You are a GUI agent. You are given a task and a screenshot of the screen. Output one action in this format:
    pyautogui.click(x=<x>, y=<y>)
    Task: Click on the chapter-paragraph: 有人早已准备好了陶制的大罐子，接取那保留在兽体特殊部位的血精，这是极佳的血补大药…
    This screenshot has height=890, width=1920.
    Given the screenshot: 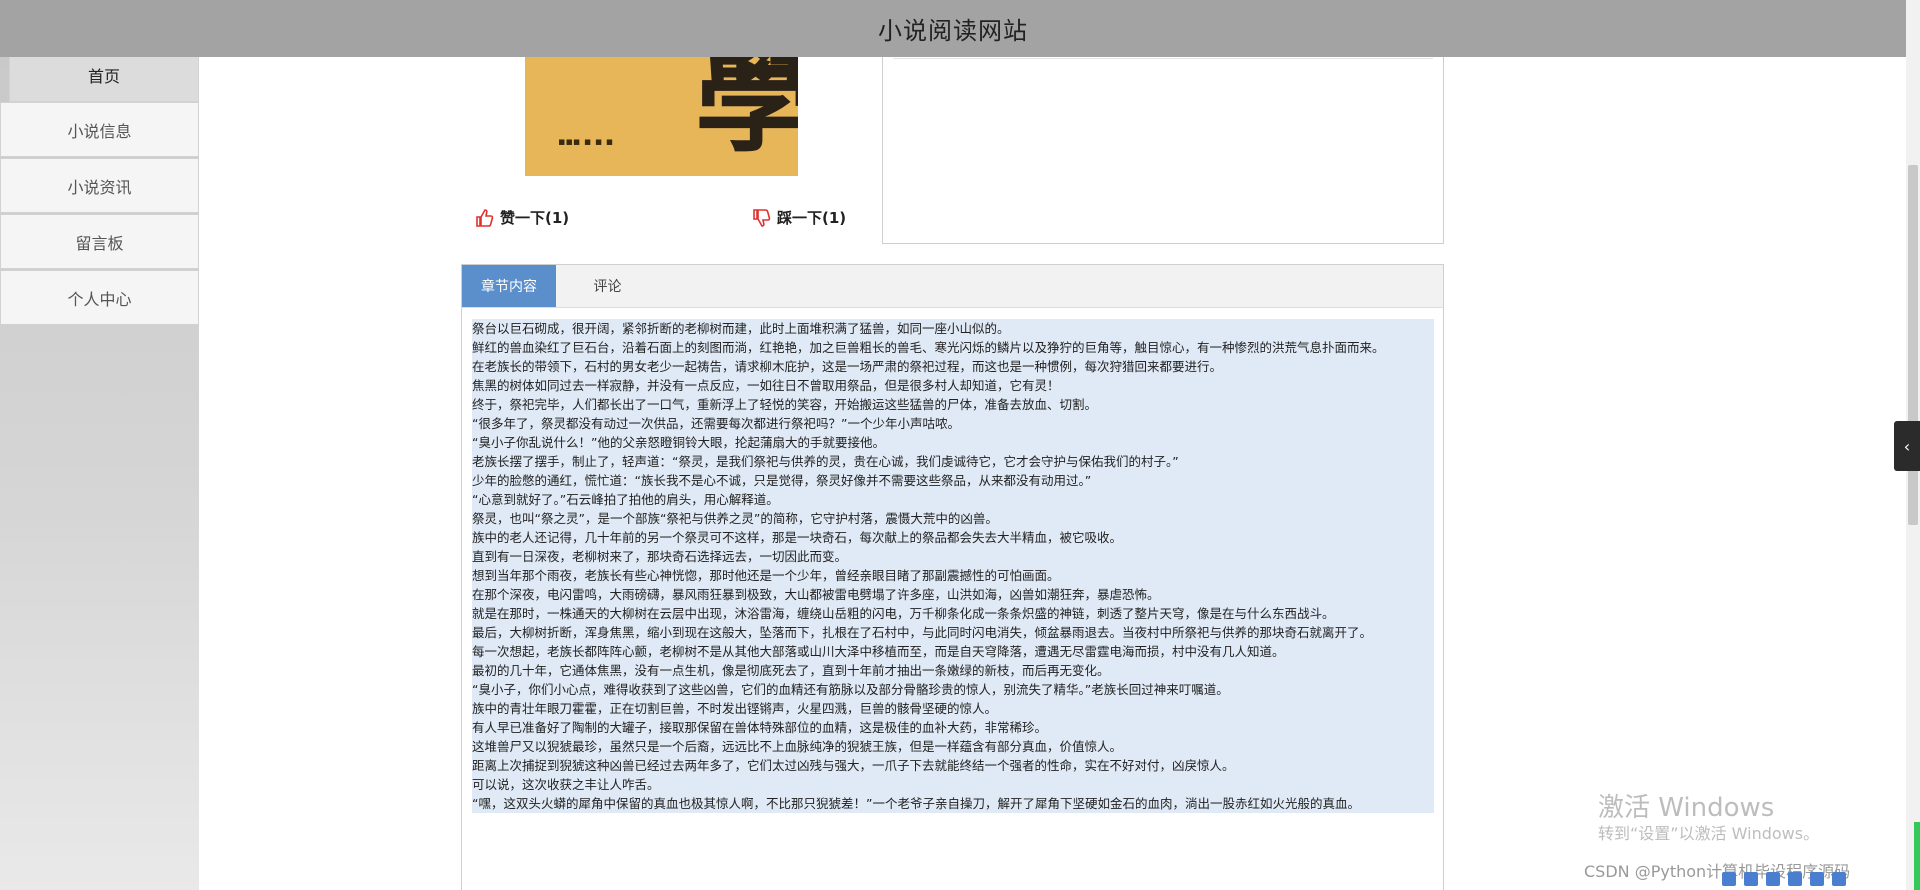 What is the action you would take?
    pyautogui.click(x=953, y=727)
    